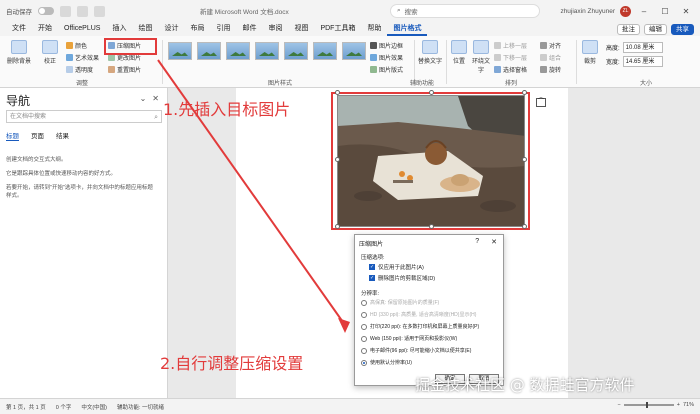 This screenshot has height=414, width=700. Describe the element at coordinates (525, 385) in the screenshot. I see `watermark: 掘金技术社区 @ 数据蛙官方软件` at that location.